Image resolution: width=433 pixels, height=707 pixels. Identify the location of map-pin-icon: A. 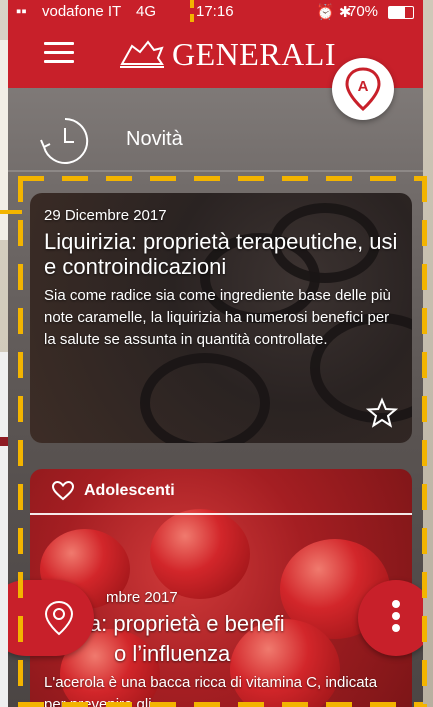
(363, 89).